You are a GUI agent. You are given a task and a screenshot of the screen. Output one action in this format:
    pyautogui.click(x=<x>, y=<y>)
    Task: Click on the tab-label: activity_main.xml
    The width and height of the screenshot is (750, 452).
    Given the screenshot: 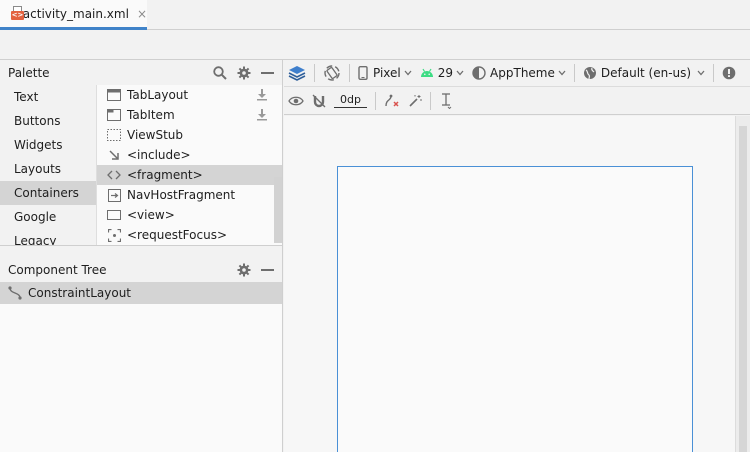 What is the action you would take?
    pyautogui.click(x=75, y=13)
    